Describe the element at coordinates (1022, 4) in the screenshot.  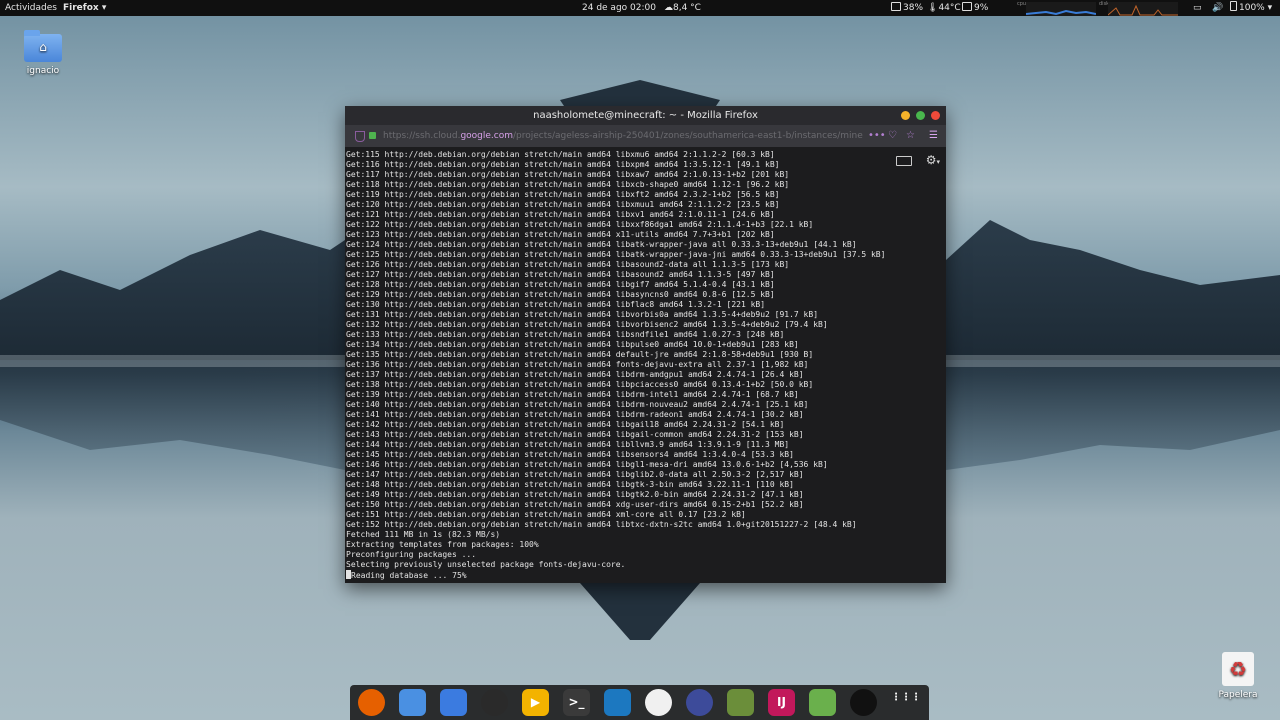
I see `cpu-graph-label: cpu` at that location.